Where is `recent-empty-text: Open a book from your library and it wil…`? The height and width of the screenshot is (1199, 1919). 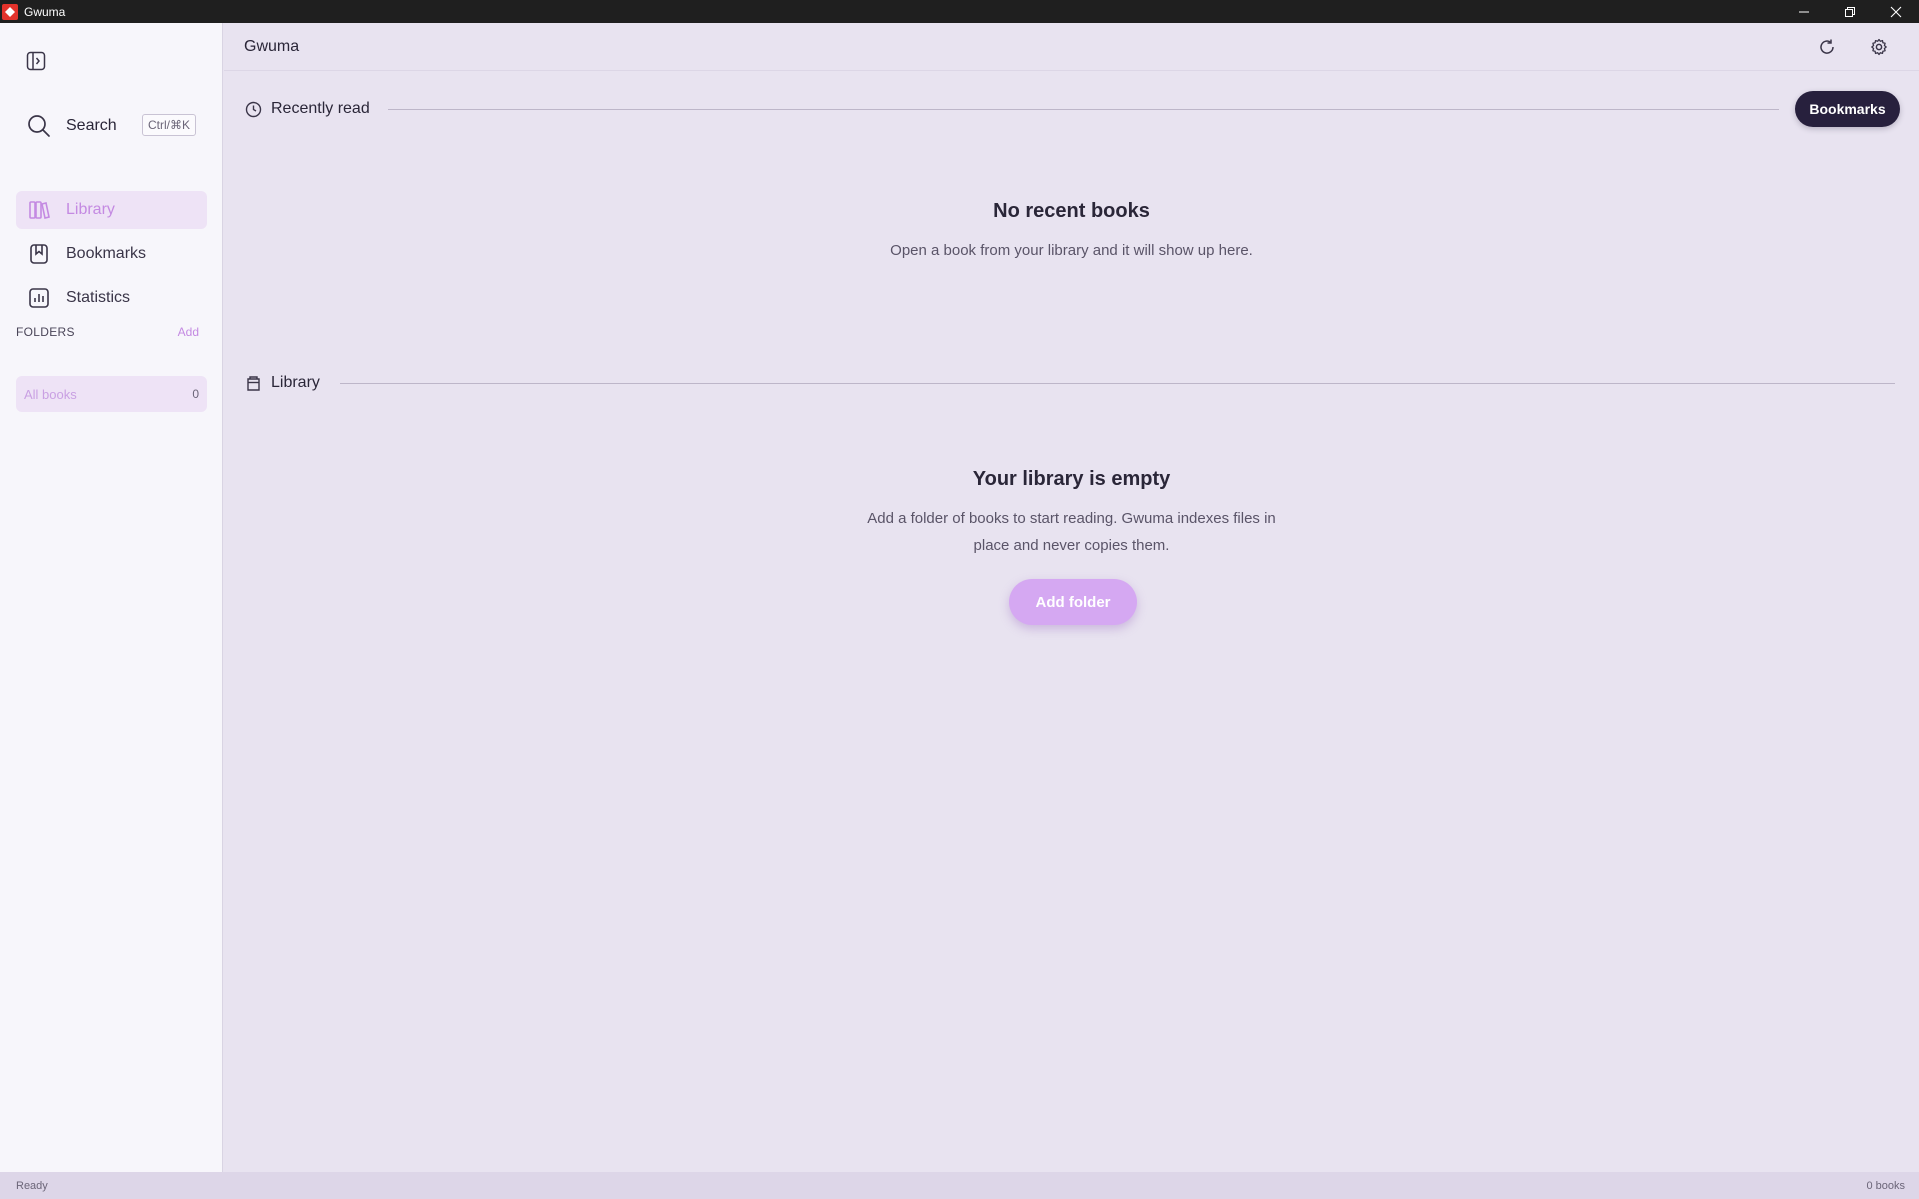 recent-empty-text: Open a book from your library and it wil… is located at coordinates (1071, 250).